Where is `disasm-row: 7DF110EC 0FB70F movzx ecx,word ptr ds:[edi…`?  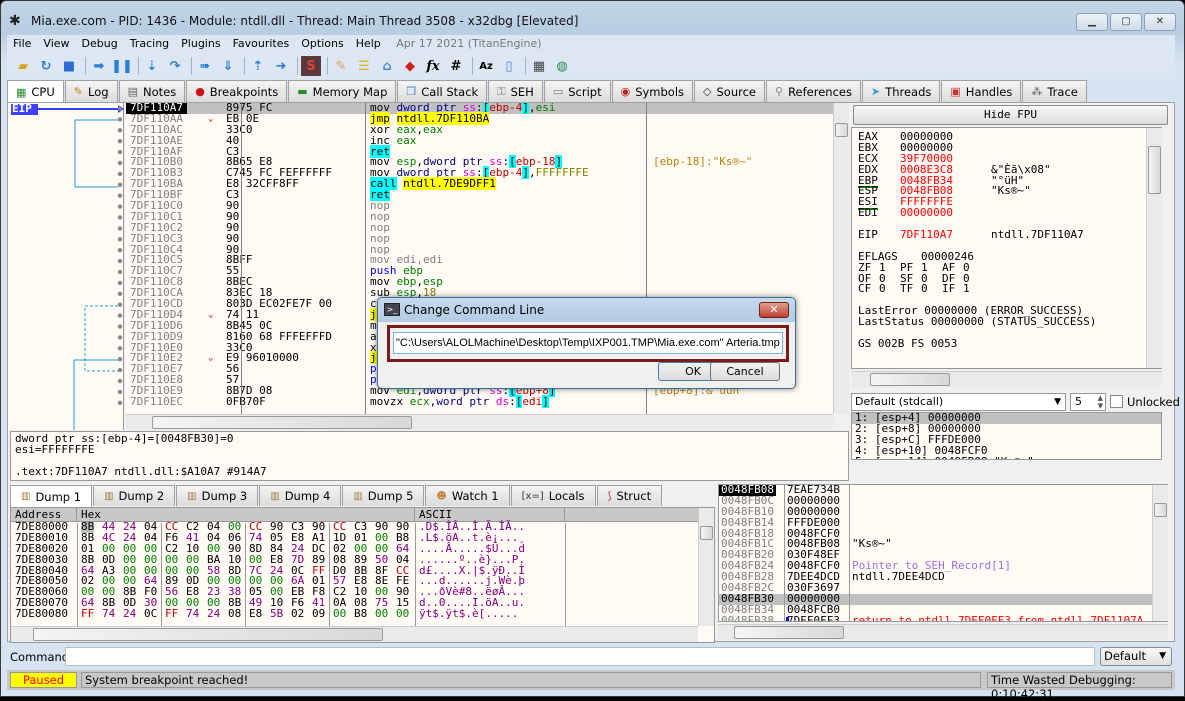
disasm-row: 7DF110EC 0FB70F movzx ecx,word ptr ds:[edi… is located at coordinates (479, 402).